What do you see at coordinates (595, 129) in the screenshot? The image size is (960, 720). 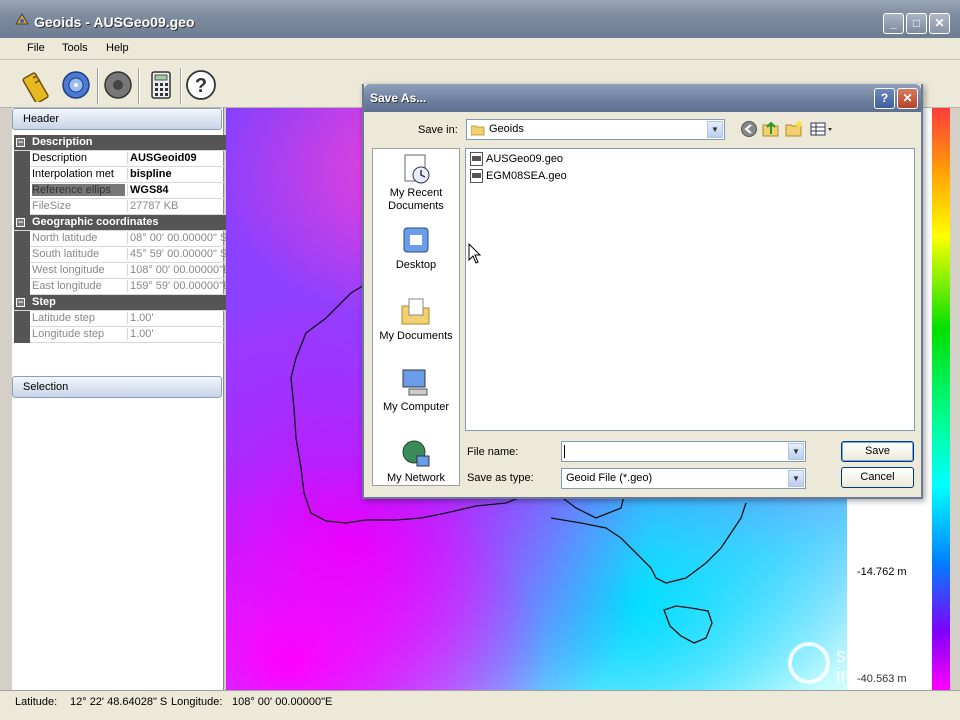 I see `save-in-dropdown: Geoids ▼` at bounding box center [595, 129].